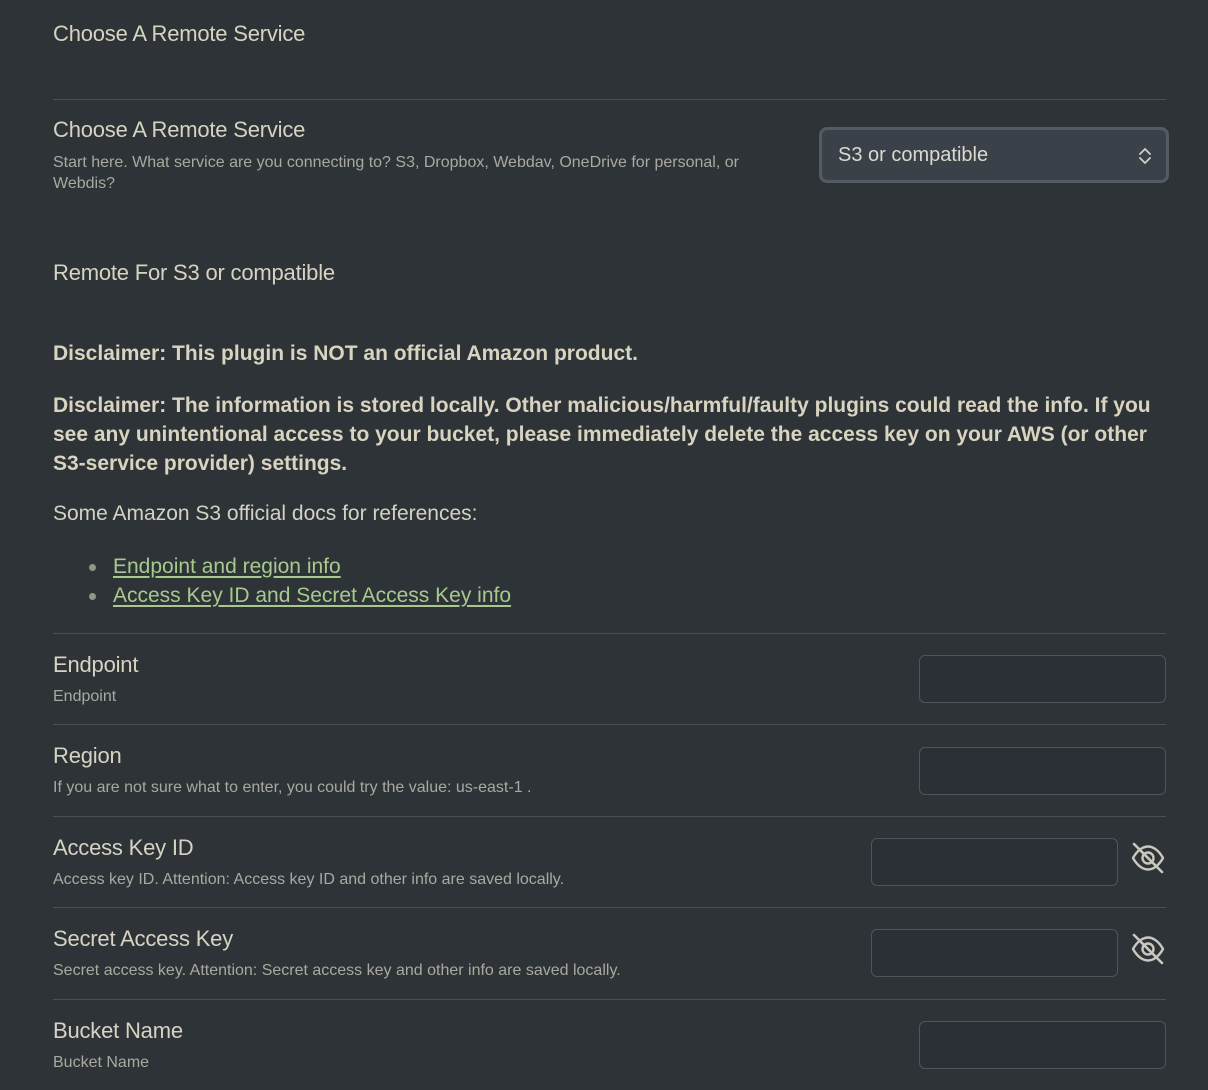  What do you see at coordinates (609, 1054) in the screenshot?
I see `setting-bucket-name: Bucket Name Bucket Name` at bounding box center [609, 1054].